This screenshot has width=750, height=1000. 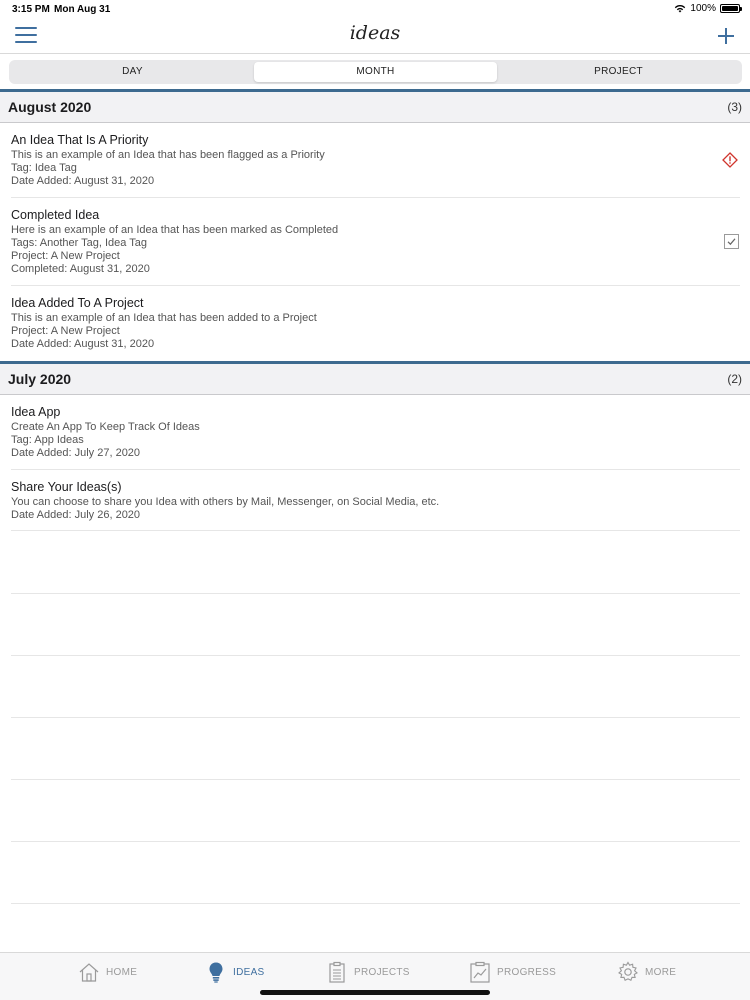 I want to click on tab-home-label: HOME, so click(x=122, y=972).